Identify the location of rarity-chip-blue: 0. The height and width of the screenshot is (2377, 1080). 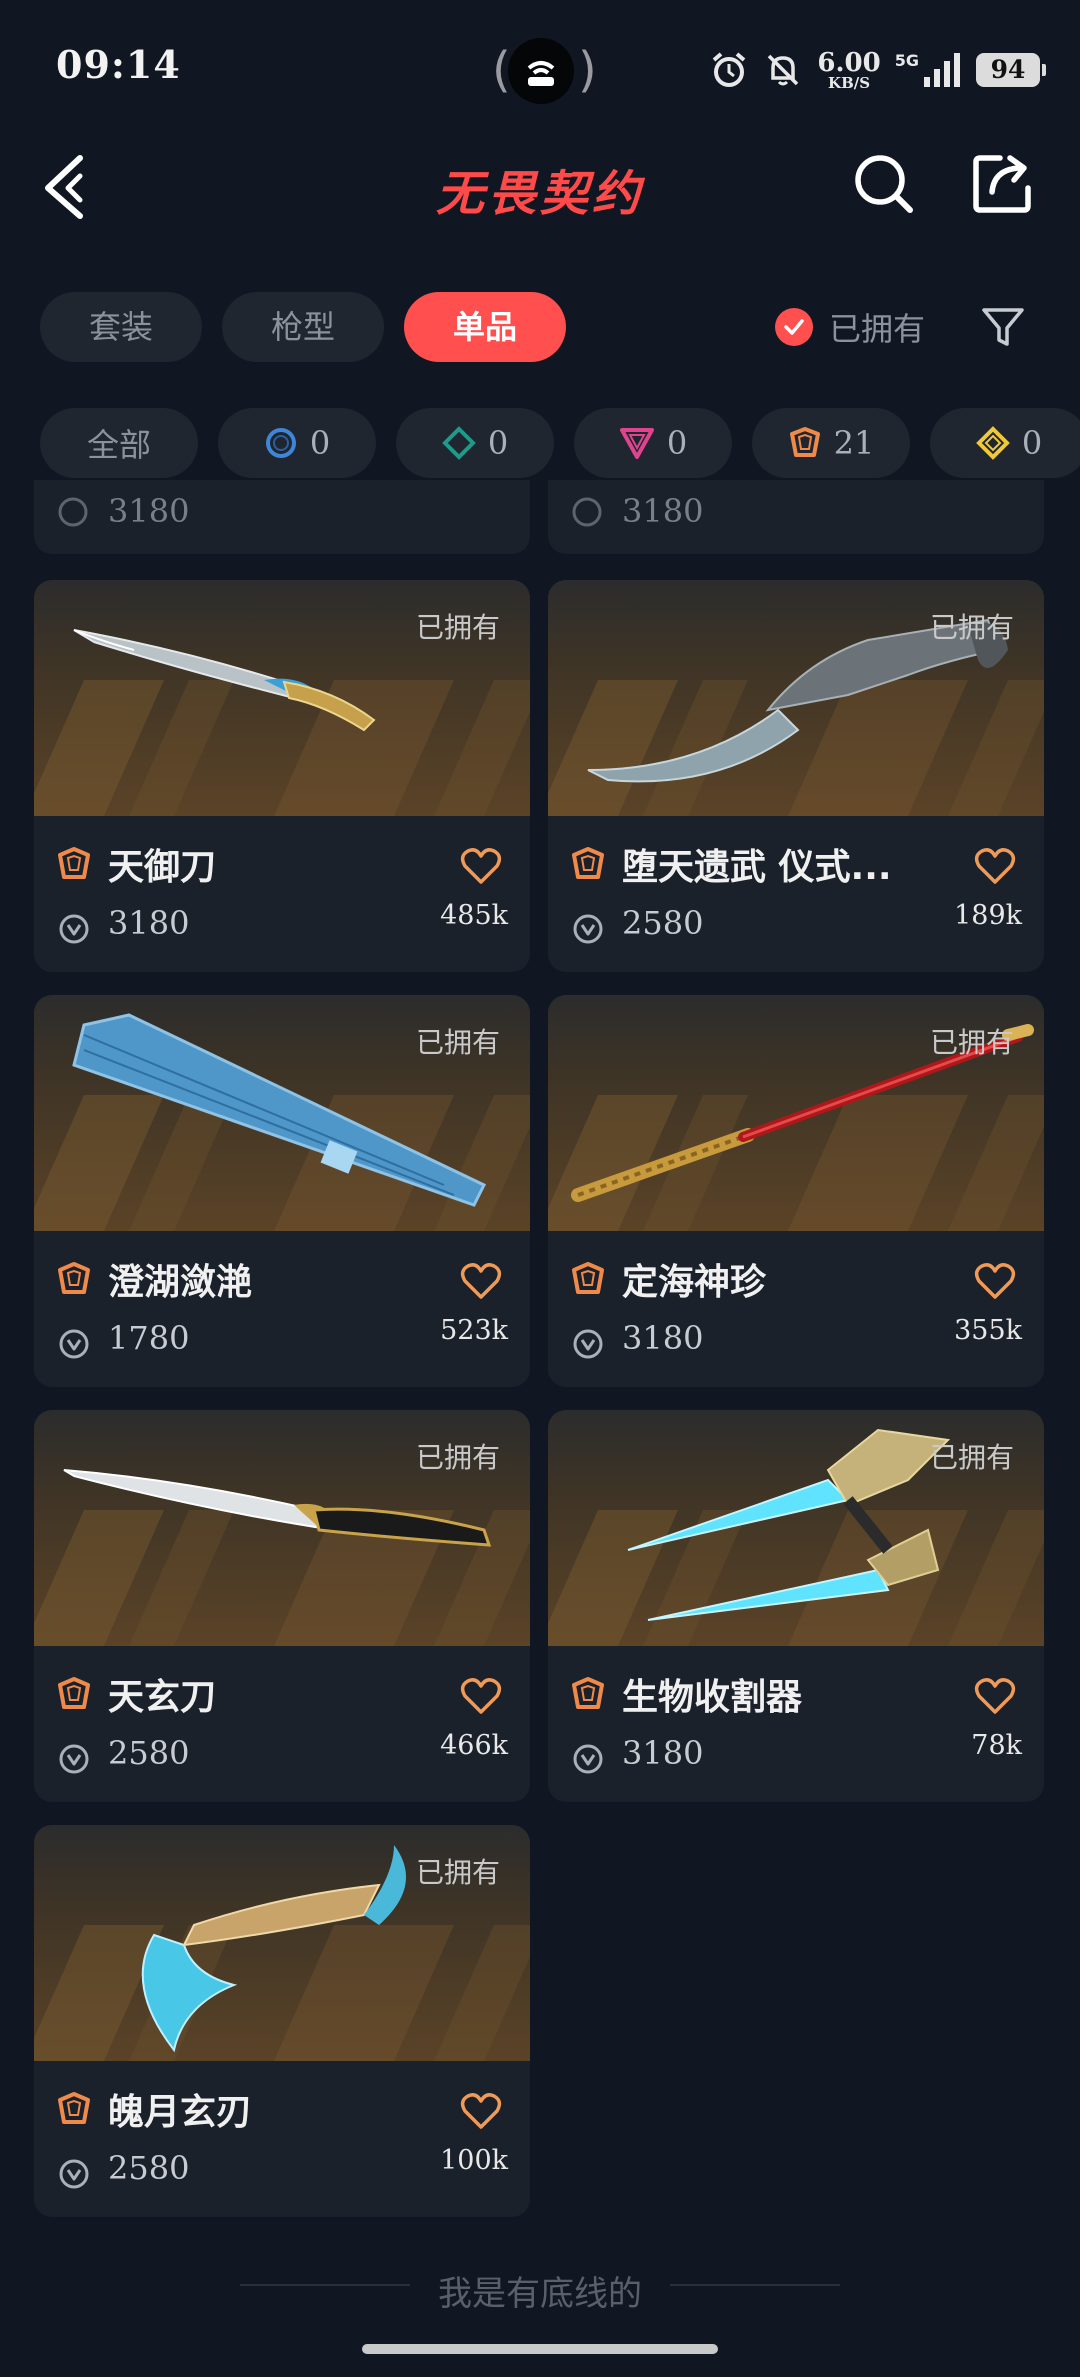
(297, 443).